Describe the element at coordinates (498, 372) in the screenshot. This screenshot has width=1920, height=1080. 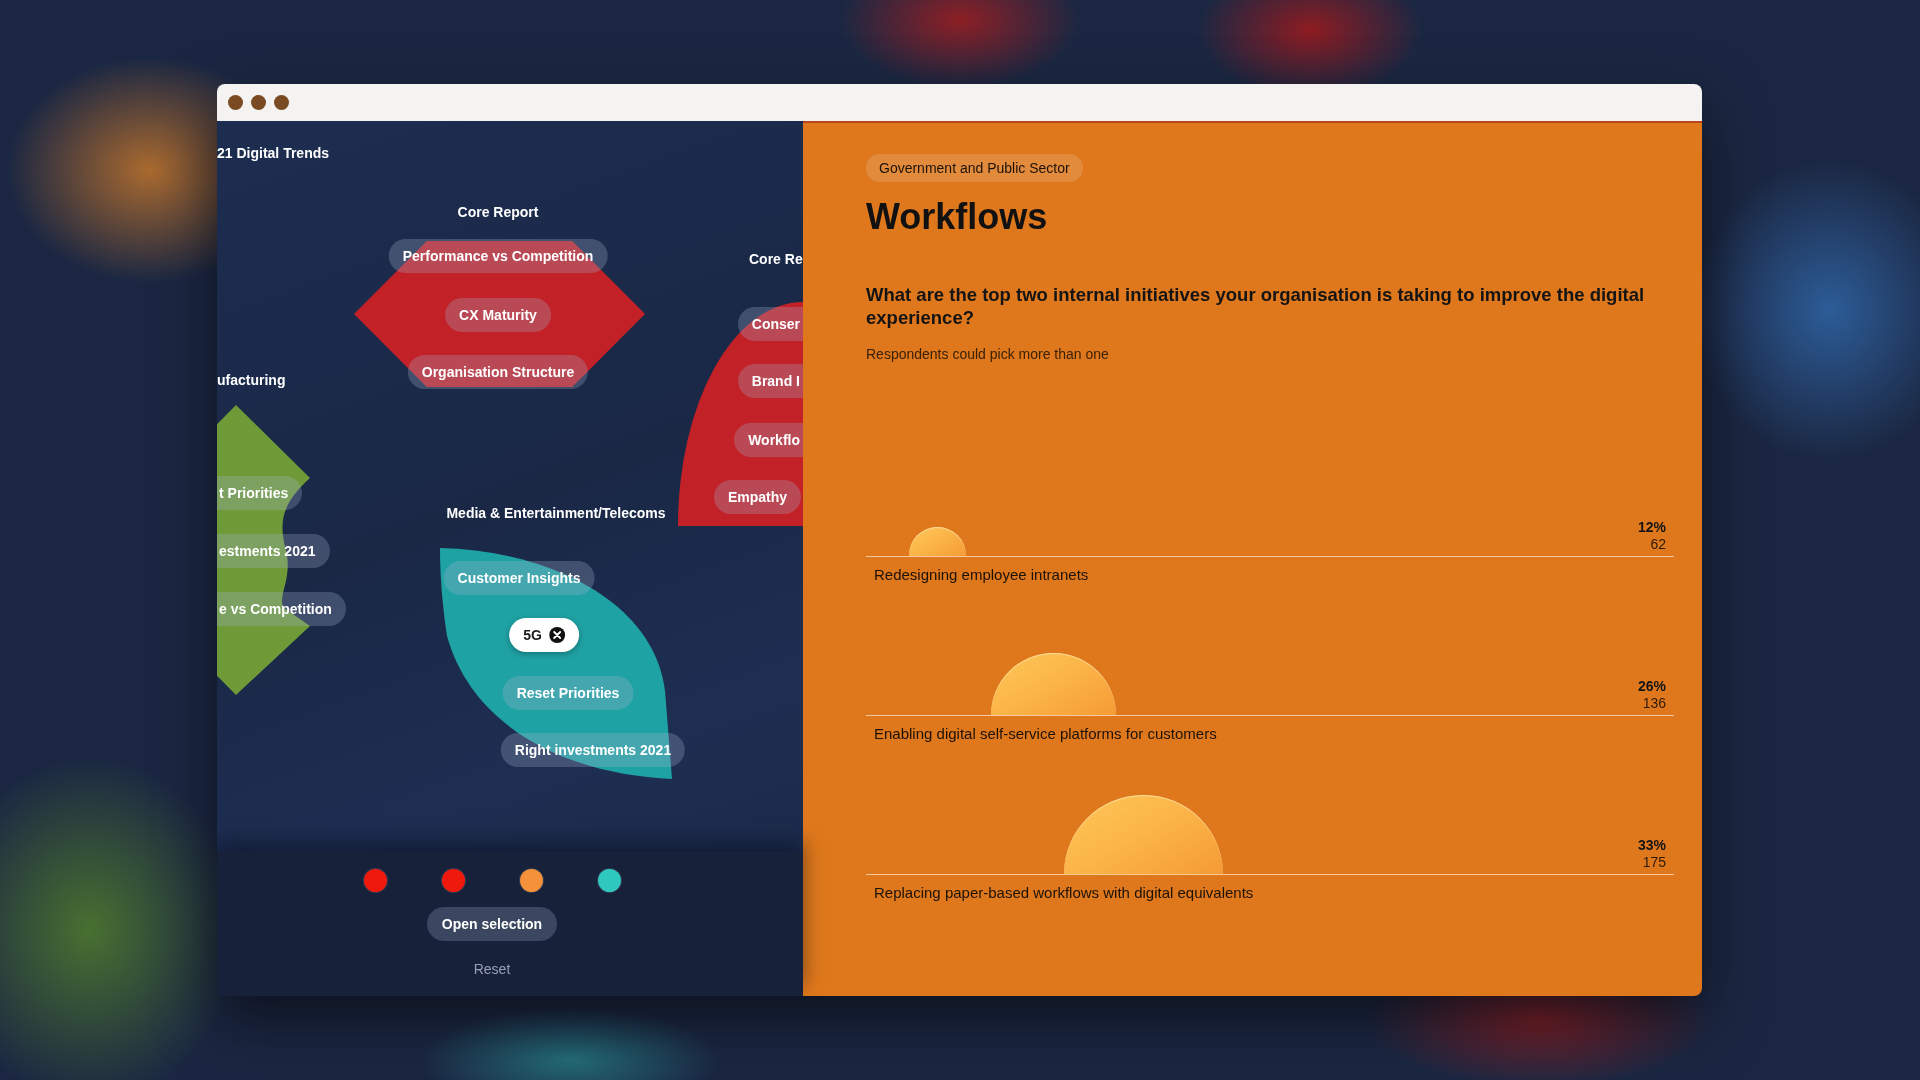
I see `topic-chip: Organisation Structure` at that location.